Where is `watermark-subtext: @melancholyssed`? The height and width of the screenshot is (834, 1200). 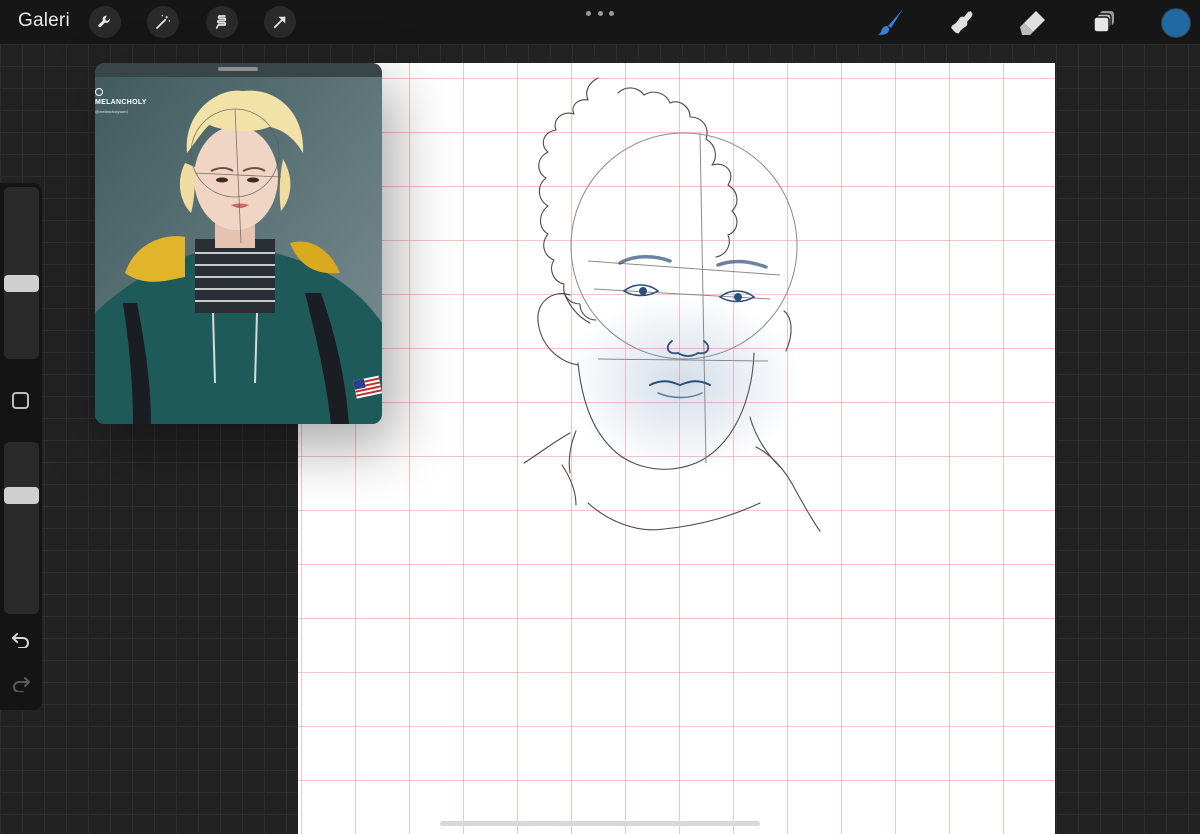 watermark-subtext: @melancholyssed is located at coordinates (111, 111).